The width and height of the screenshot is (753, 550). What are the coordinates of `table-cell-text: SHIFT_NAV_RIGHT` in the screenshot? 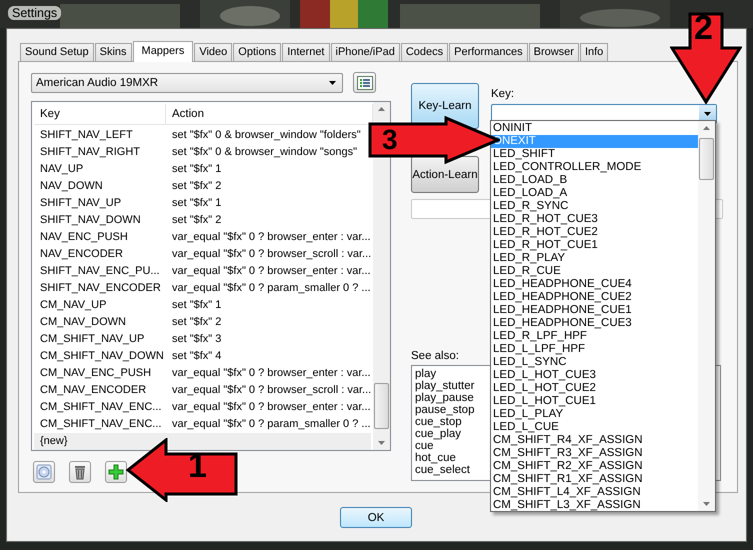 It's located at (90, 152).